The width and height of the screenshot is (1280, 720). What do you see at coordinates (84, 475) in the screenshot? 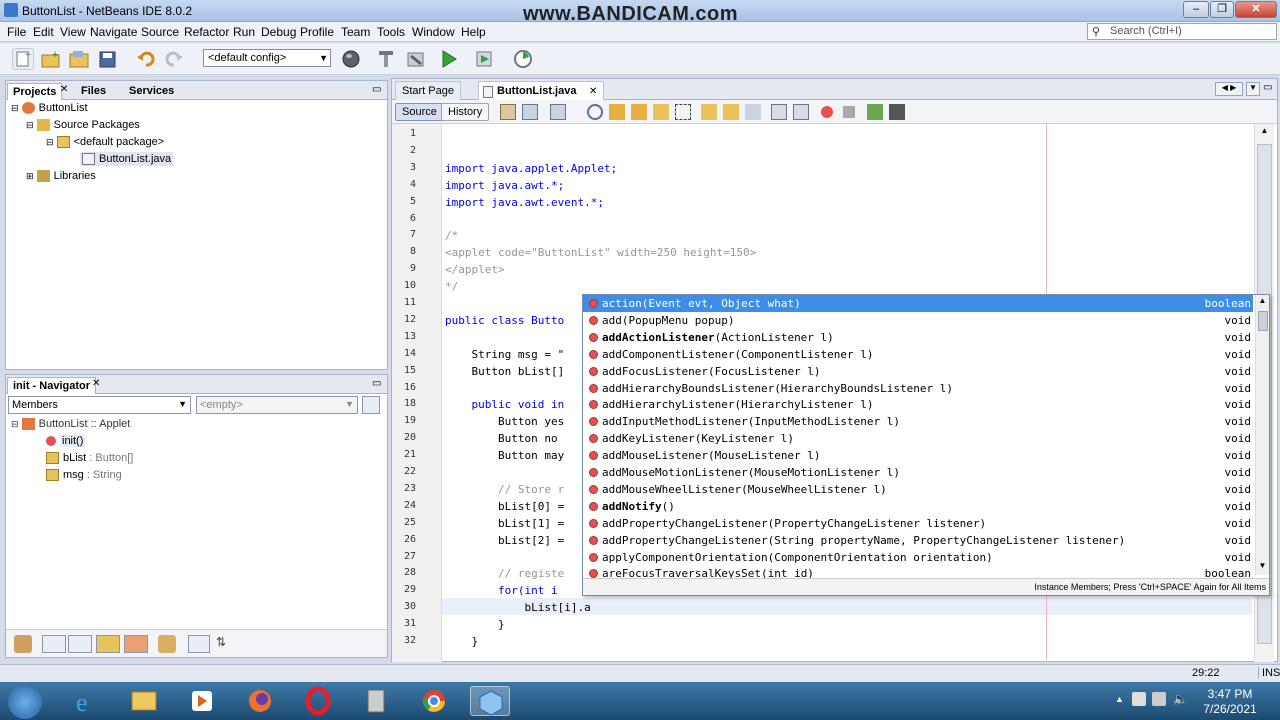
I see `nav-member-msg: msg : String` at bounding box center [84, 475].